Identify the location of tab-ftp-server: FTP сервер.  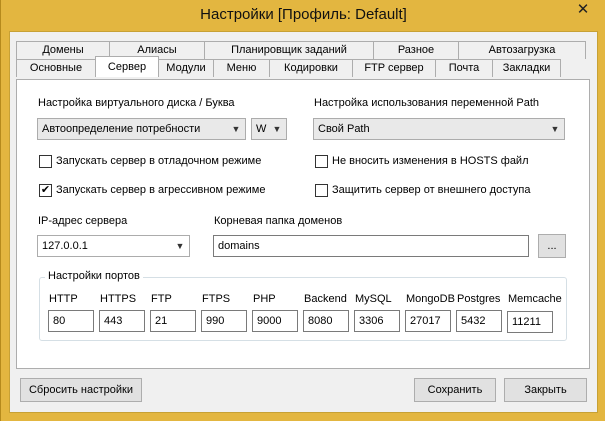
(394, 68).